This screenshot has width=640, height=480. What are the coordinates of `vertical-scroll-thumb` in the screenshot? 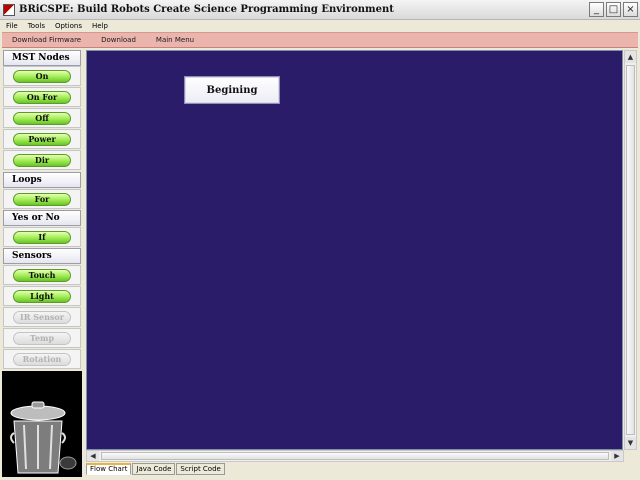 It's located at (630, 250).